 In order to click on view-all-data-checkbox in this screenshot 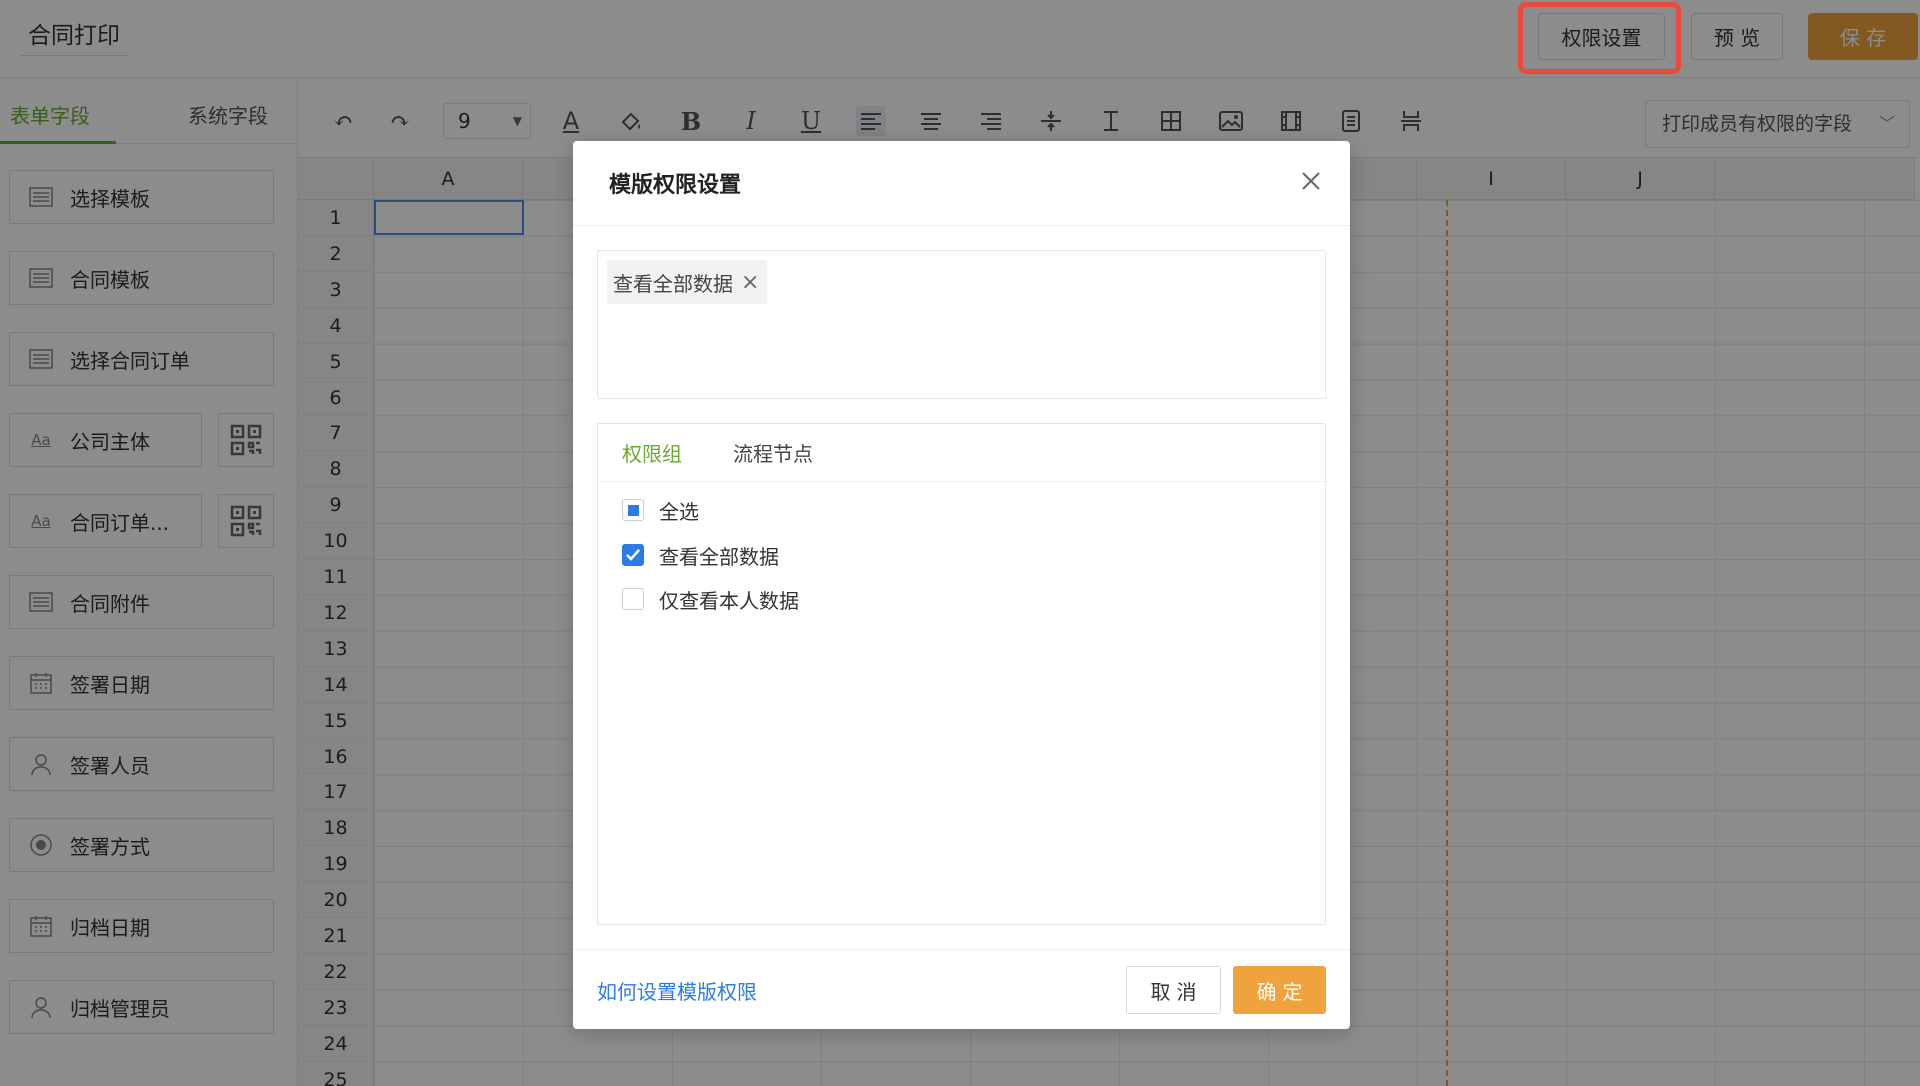, I will do `click(633, 555)`.